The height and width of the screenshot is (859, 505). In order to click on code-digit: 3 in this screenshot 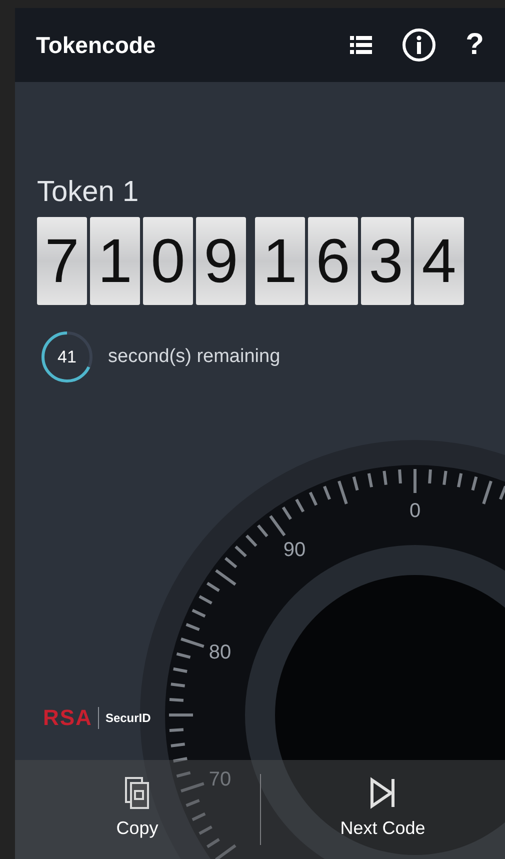, I will do `click(386, 261)`.